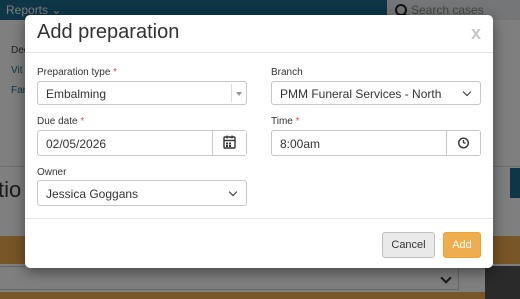 The height and width of the screenshot is (299, 520). I want to click on add-button: Add, so click(462, 245).